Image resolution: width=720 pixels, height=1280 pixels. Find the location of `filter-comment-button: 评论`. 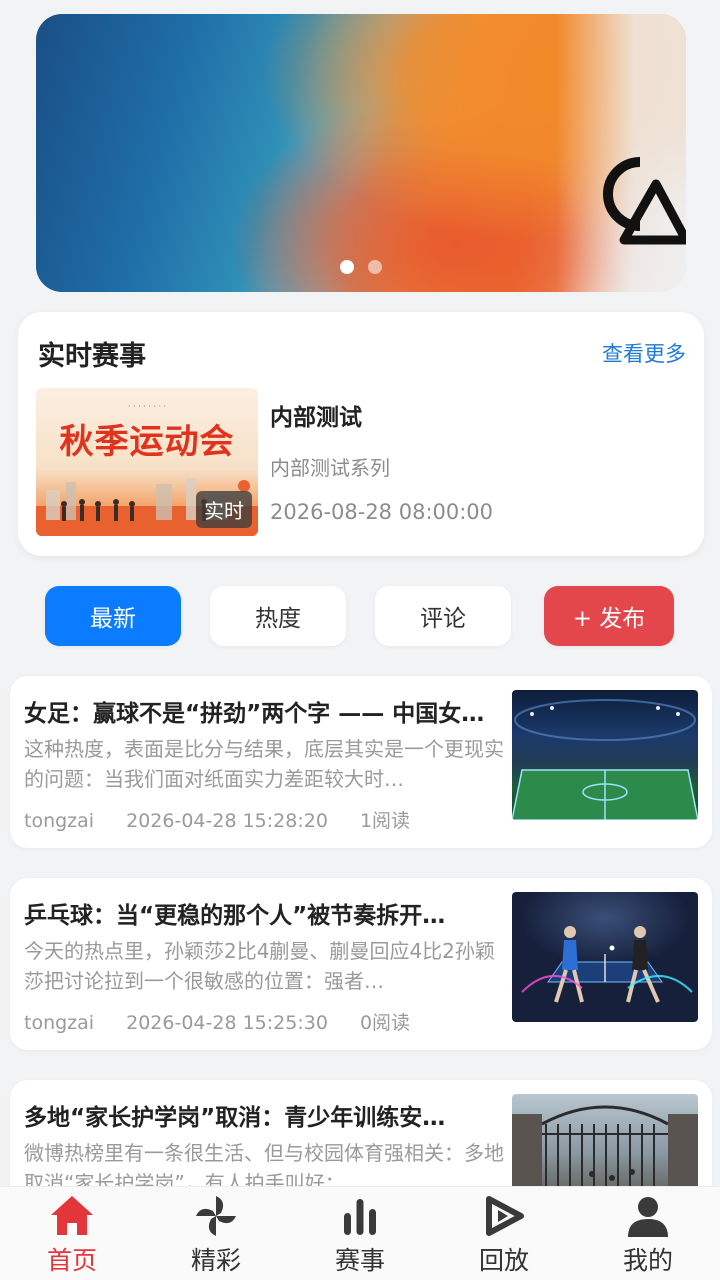

filter-comment-button: 评论 is located at coordinates (443, 616).